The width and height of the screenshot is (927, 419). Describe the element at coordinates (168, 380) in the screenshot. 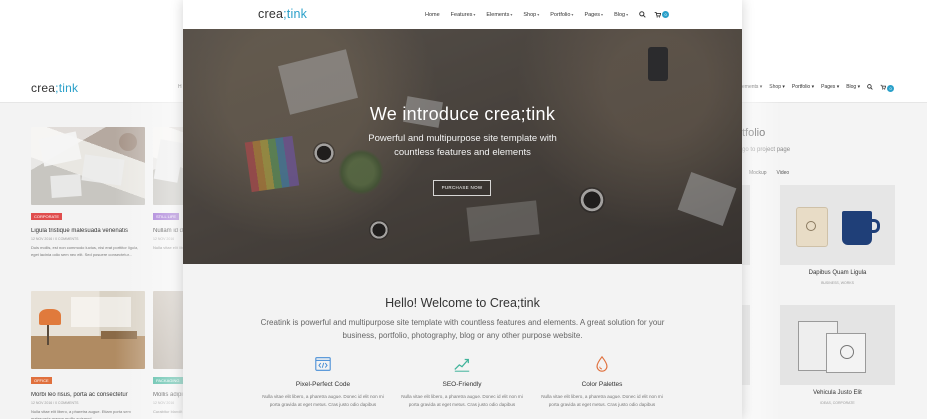

I see `post-category-badge: PACKAGING` at that location.